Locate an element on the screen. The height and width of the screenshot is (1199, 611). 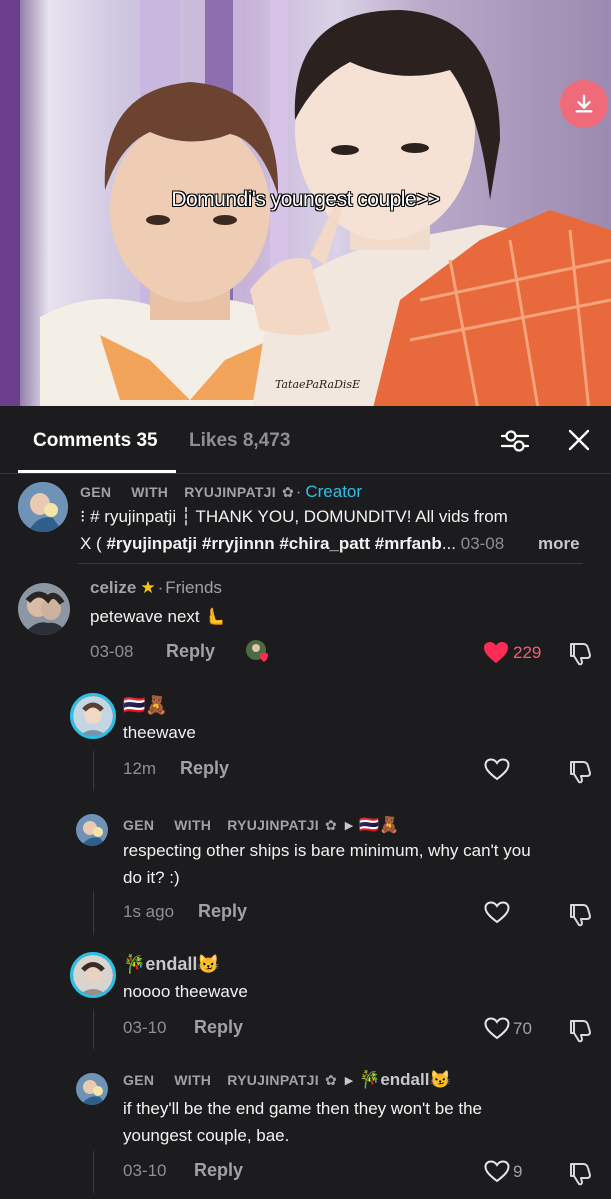
star-icon: ★ is located at coordinates (148, 587).